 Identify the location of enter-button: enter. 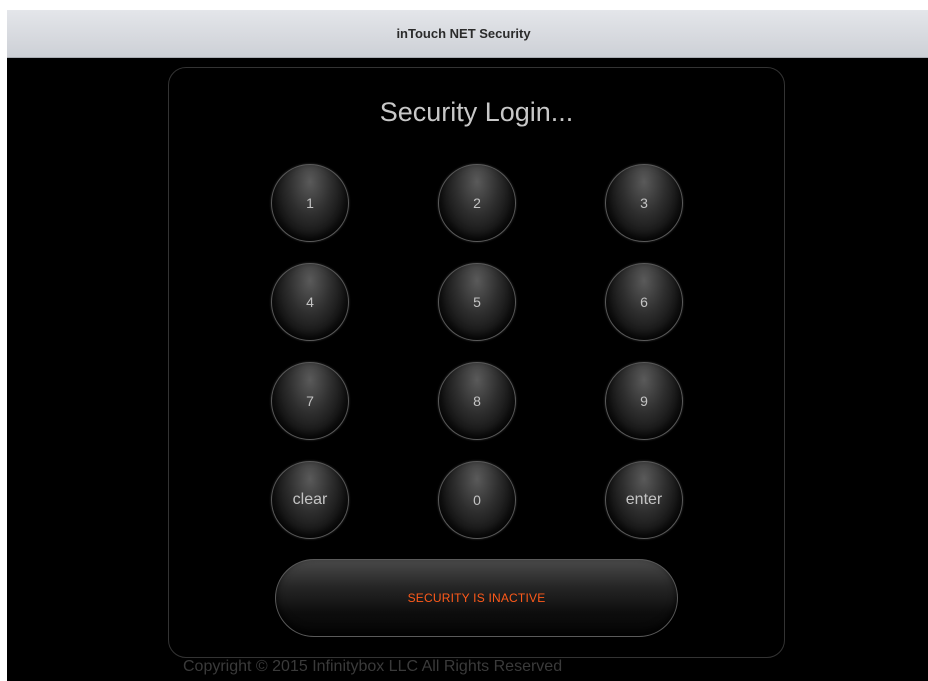
(644, 500).